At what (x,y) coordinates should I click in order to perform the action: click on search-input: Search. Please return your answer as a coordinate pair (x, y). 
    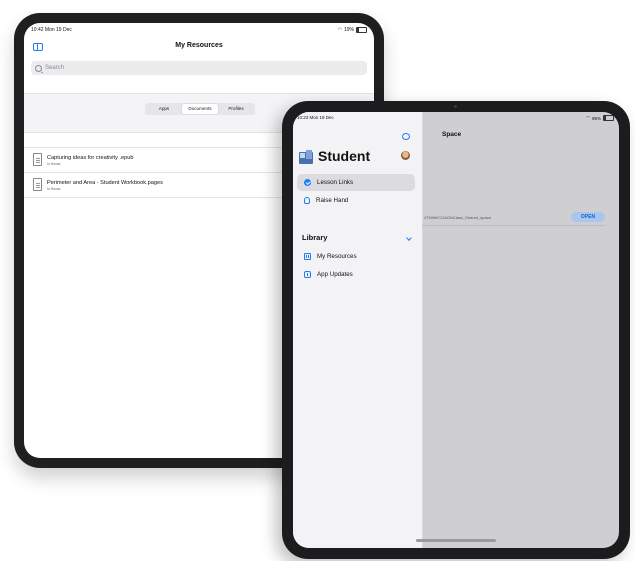
    Looking at the image, I should click on (199, 68).